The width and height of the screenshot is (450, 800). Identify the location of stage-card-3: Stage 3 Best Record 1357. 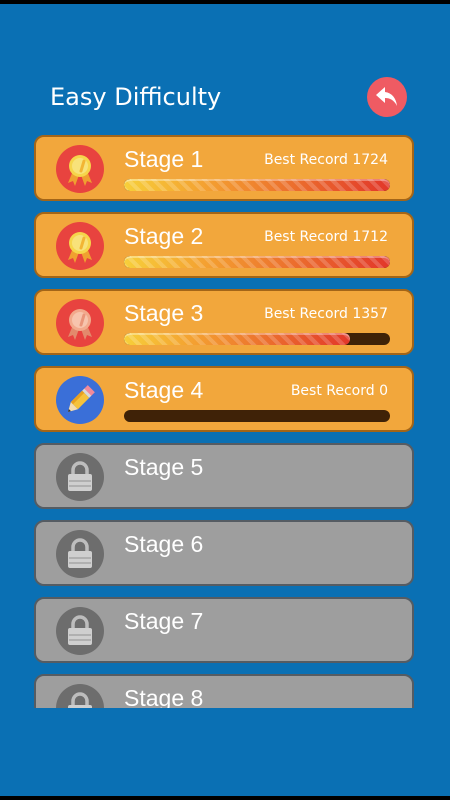
(224, 322).